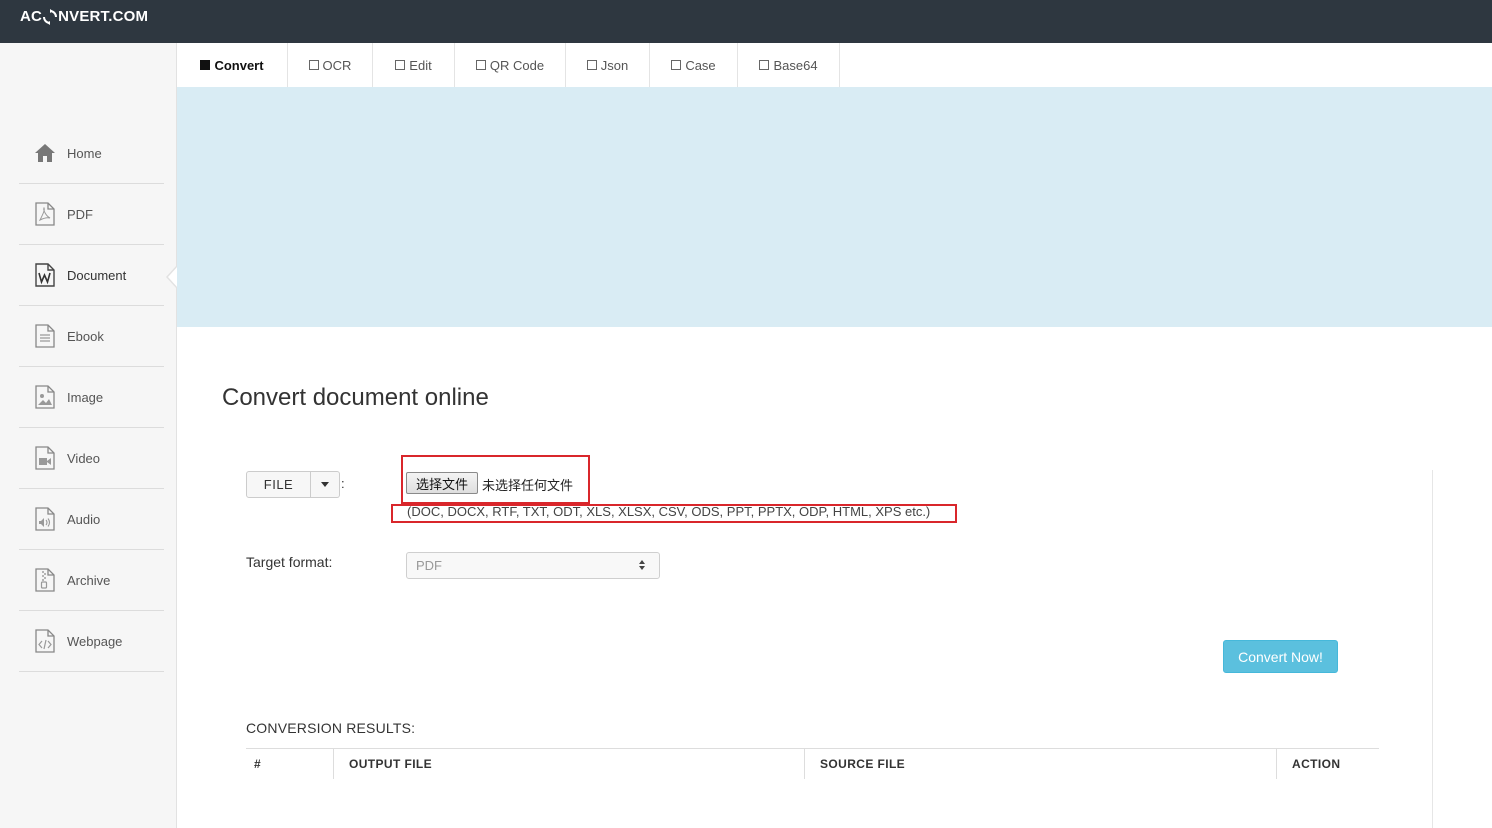 The width and height of the screenshot is (1492, 828). Describe the element at coordinates (85, 336) in the screenshot. I see `sidebar-item-label: Ebook` at that location.